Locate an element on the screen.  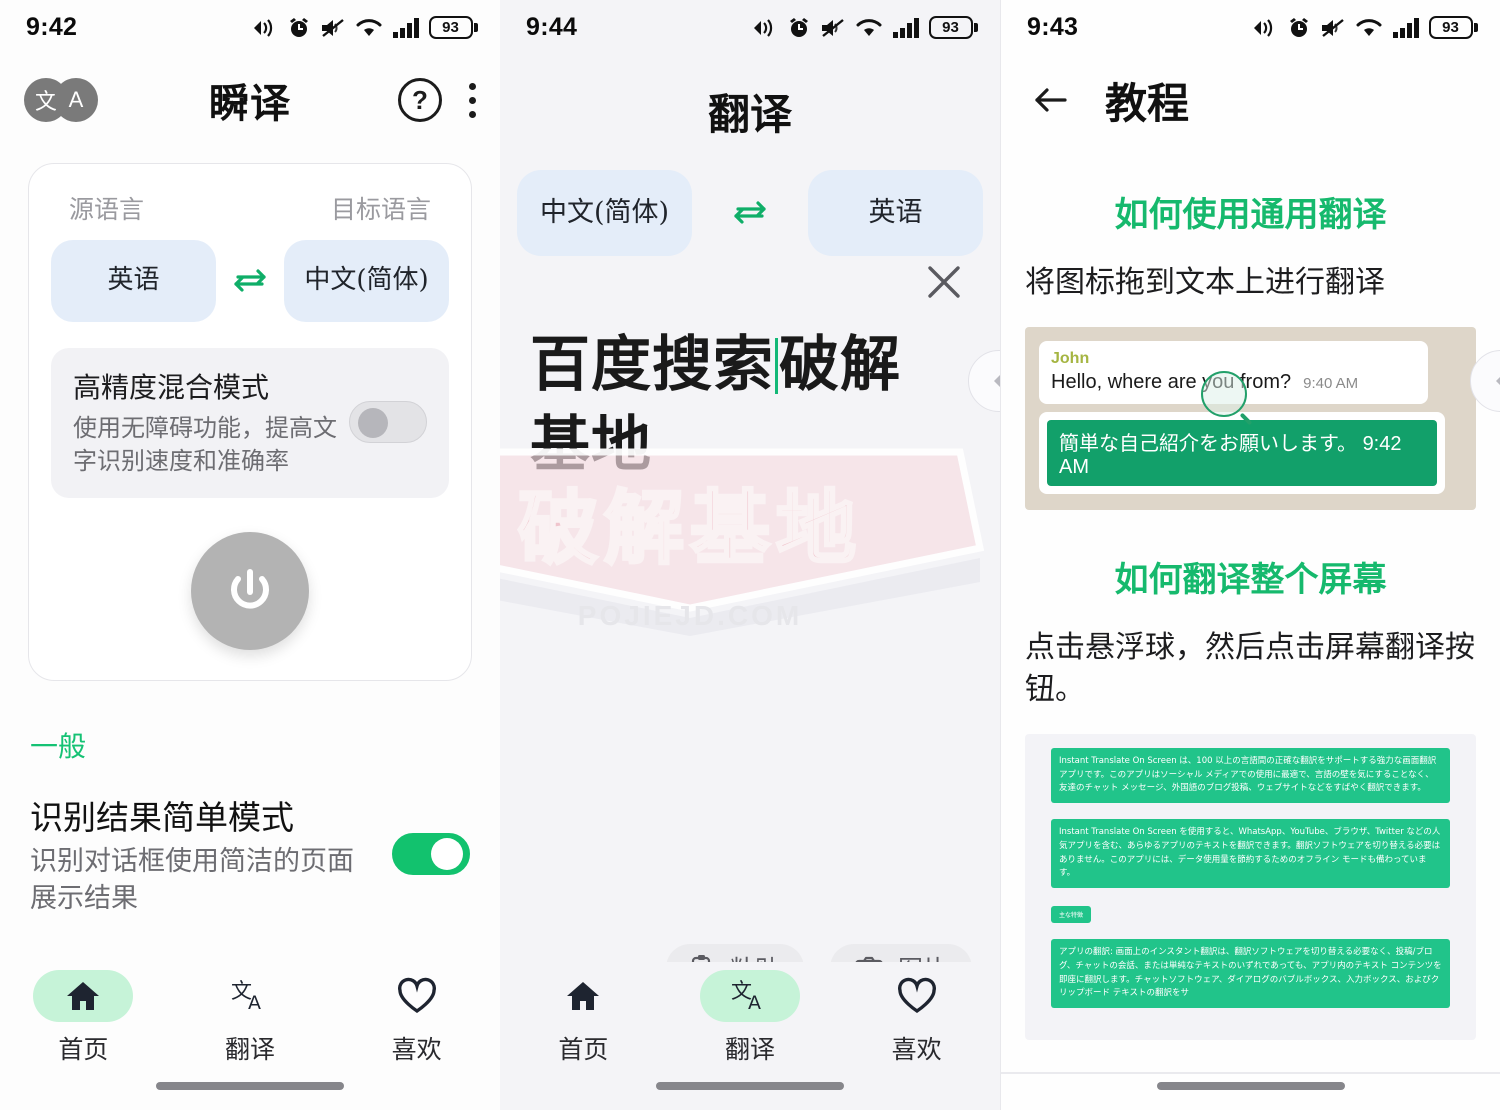
nav-item-favorites-p2: 喜欢 is located at coordinates (916, 1022).